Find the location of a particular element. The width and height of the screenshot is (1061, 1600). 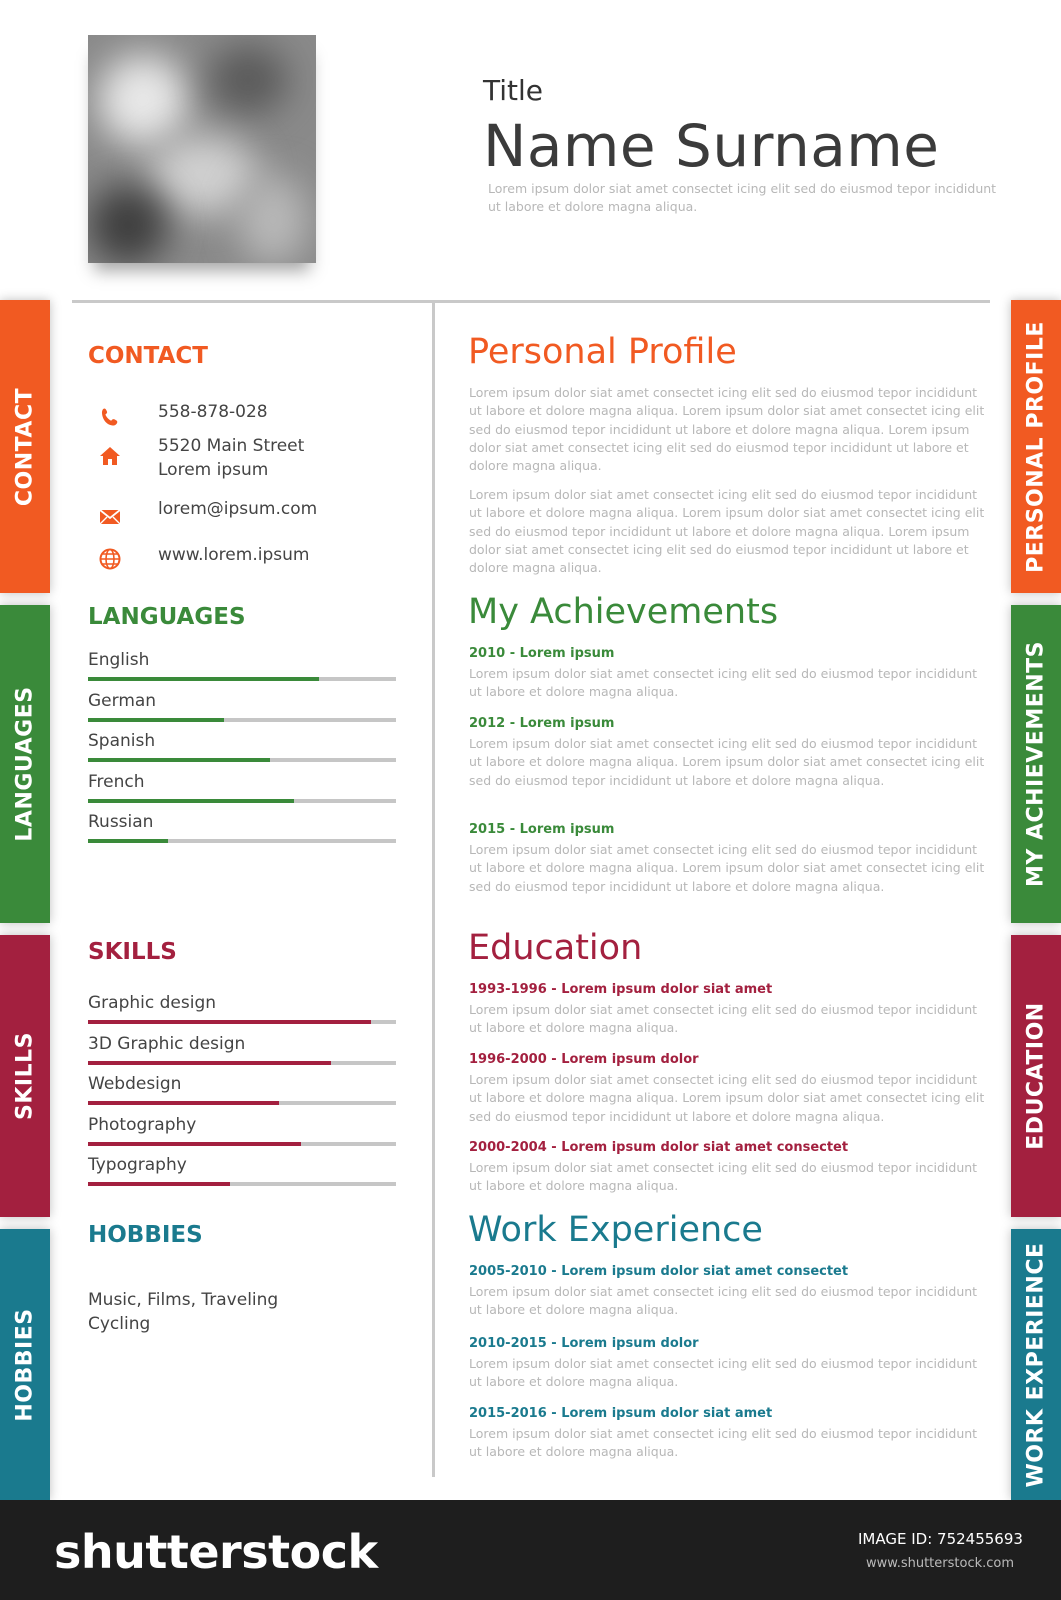

hobbies-text: Music, Films, Traveling Cycling is located at coordinates (238, 1312).